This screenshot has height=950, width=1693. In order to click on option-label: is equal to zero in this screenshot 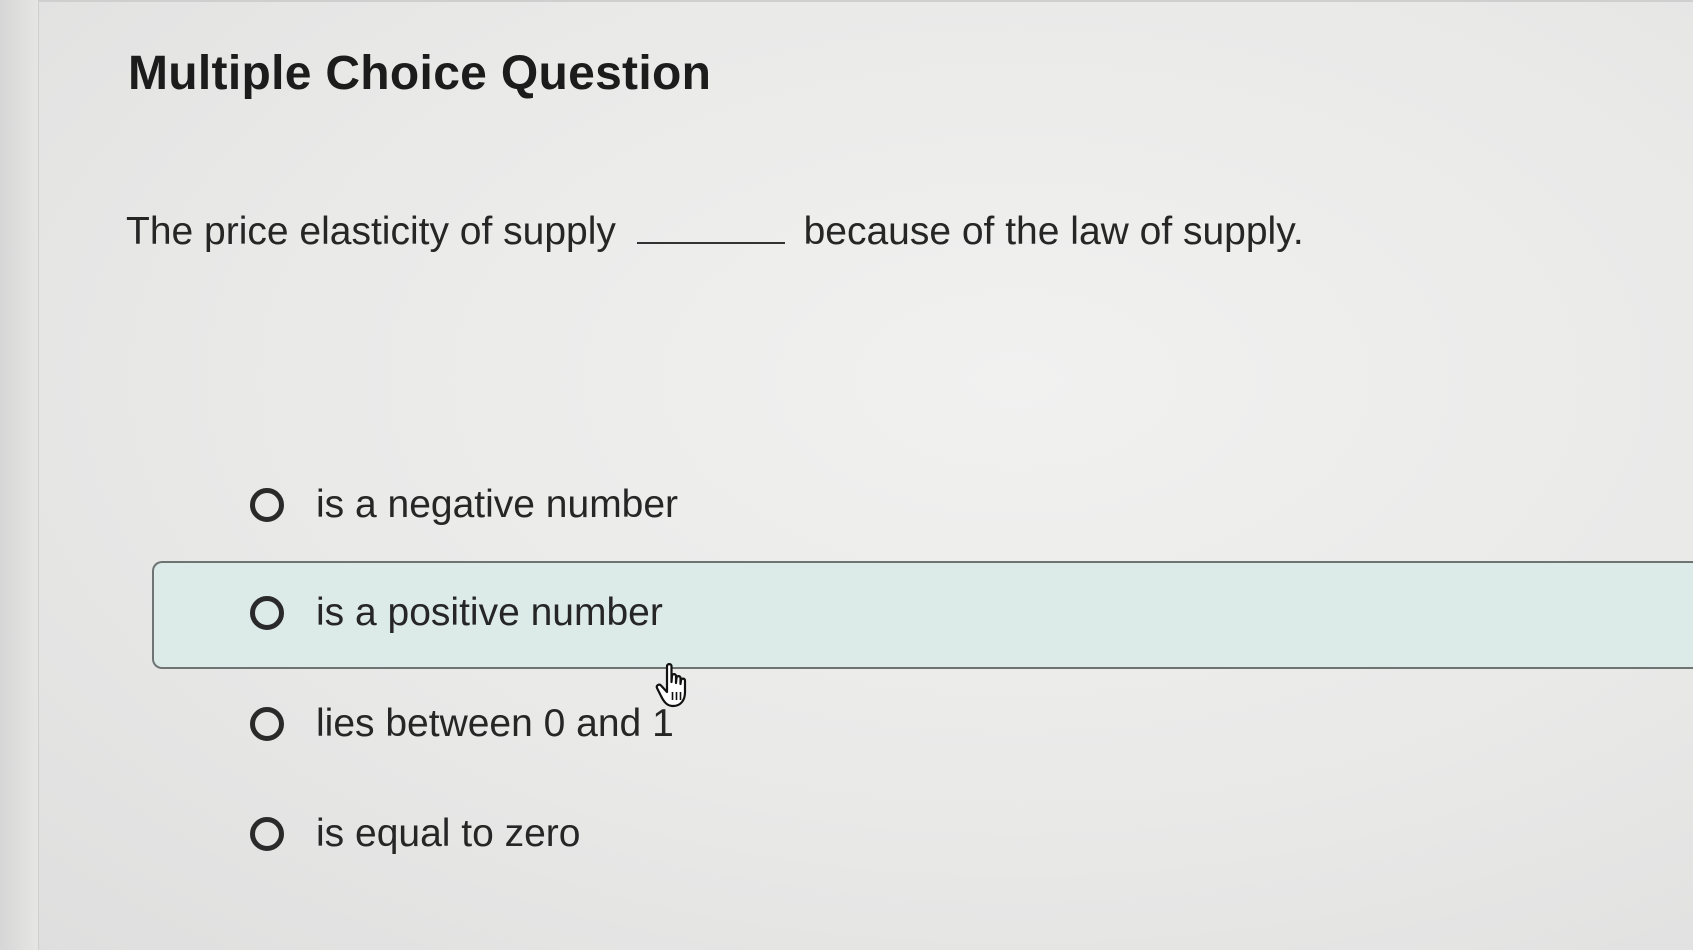, I will do `click(448, 833)`.